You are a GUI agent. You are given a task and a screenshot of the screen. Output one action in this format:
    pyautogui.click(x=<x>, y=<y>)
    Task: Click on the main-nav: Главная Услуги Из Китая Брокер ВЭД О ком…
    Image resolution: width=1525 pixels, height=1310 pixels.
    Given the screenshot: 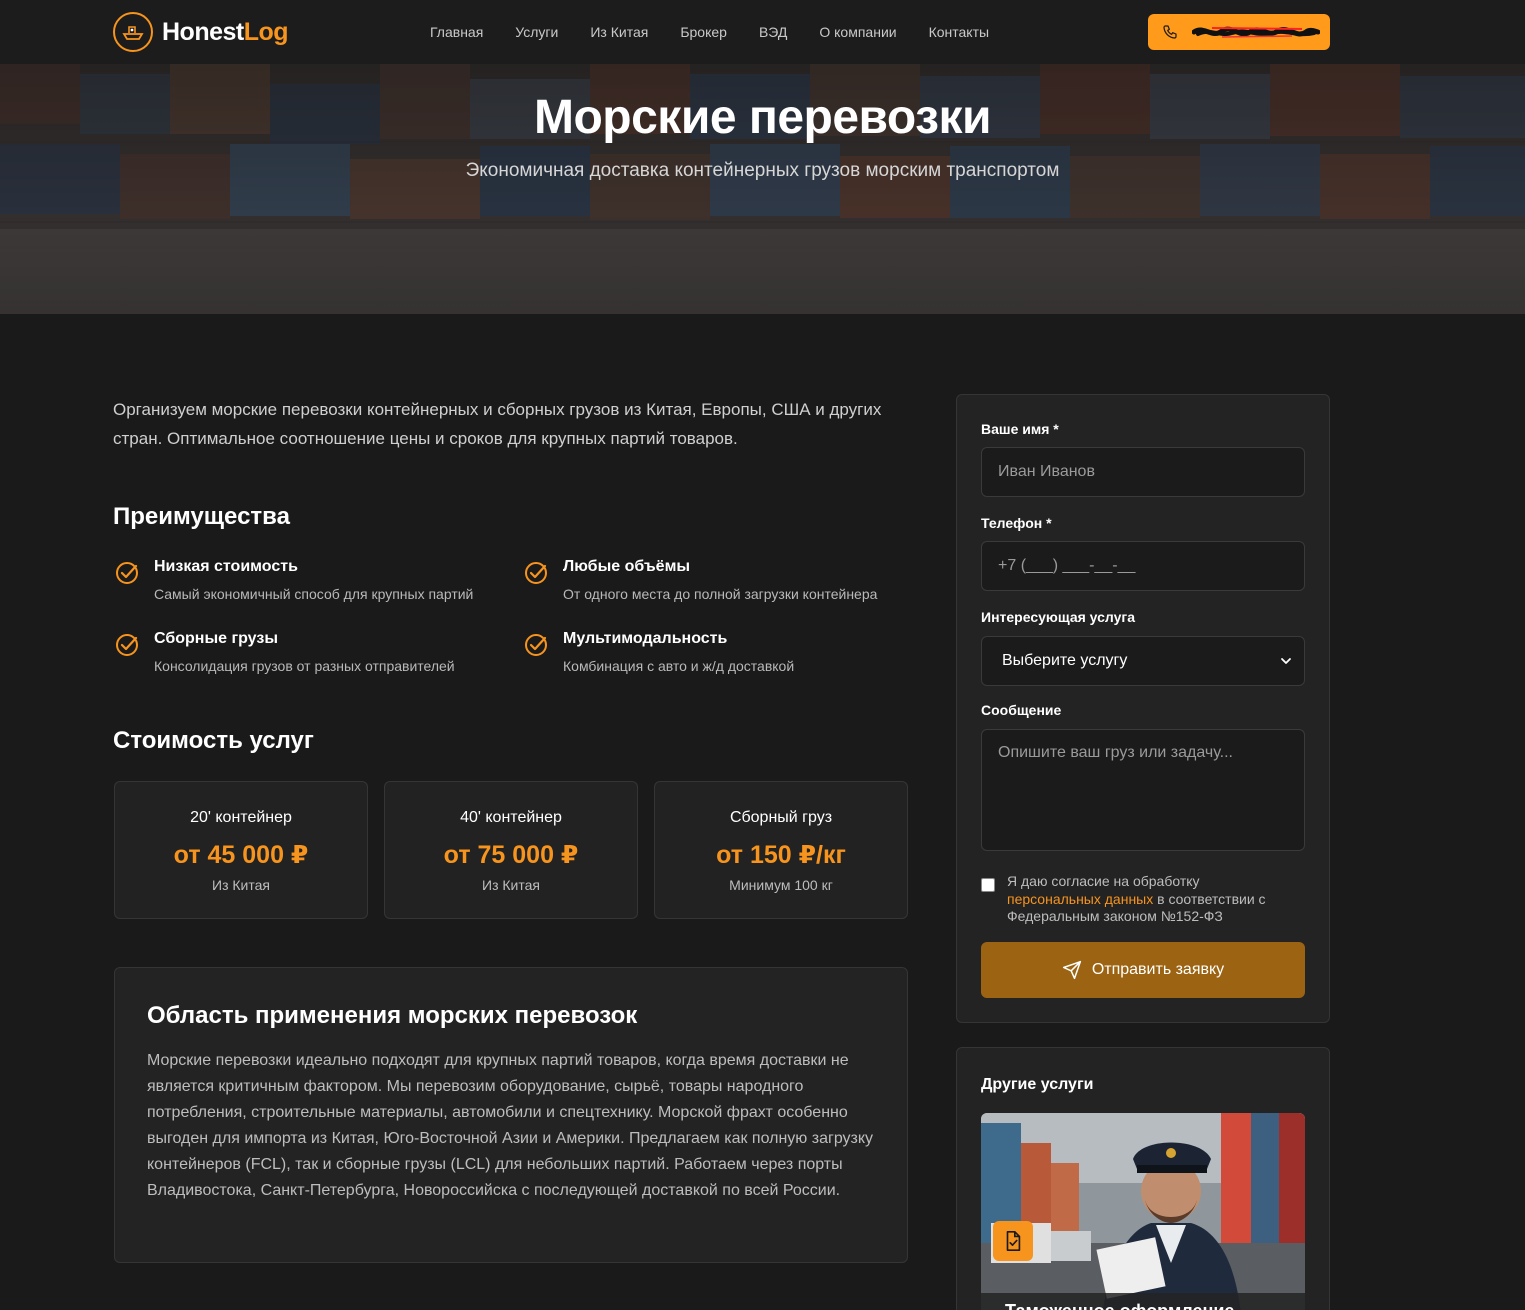 What is the action you would take?
    pyautogui.click(x=709, y=32)
    